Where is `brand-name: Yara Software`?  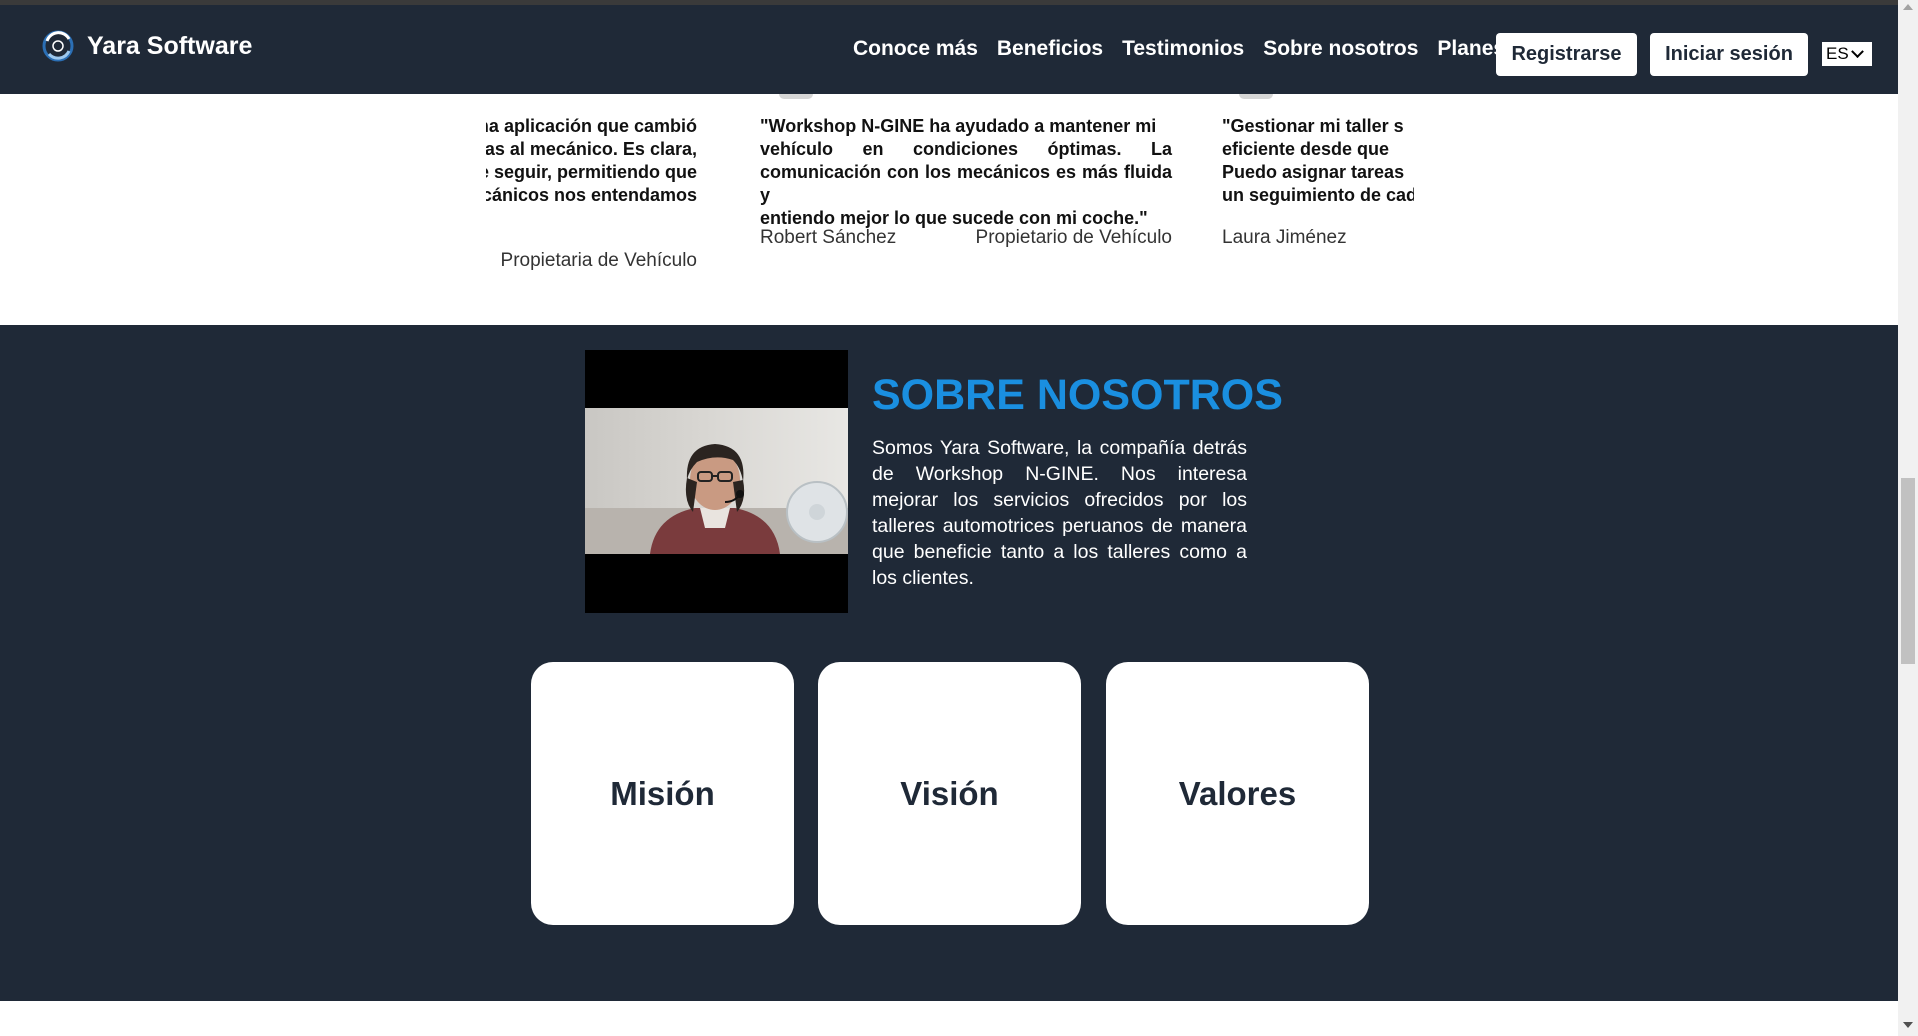 brand-name: Yara Software is located at coordinates (170, 45).